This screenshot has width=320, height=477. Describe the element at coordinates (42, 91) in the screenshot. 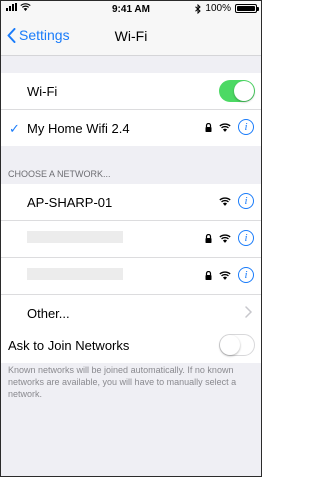

I see `wifi-toggle-label: Wi-Fi` at that location.